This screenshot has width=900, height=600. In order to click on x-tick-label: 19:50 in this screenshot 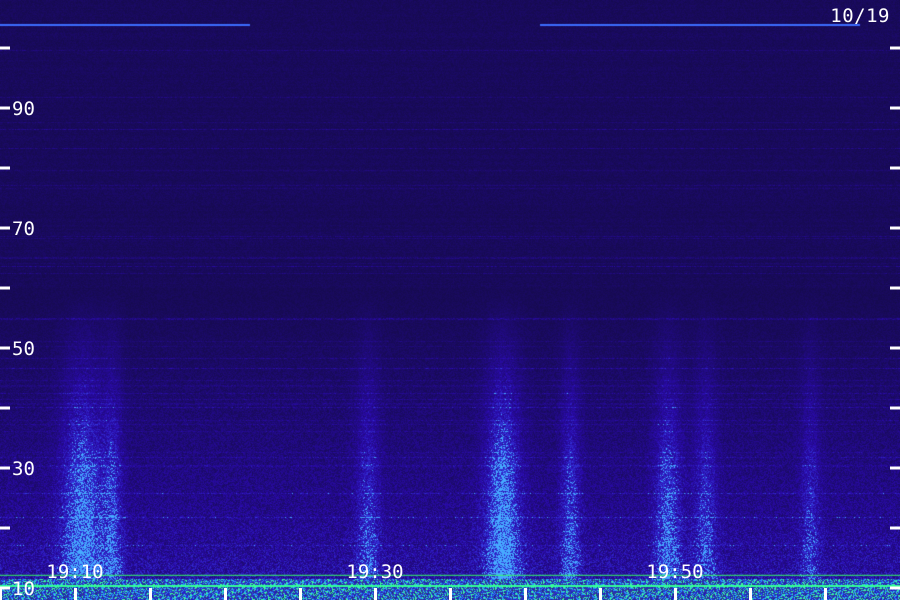, I will do `click(674, 572)`.